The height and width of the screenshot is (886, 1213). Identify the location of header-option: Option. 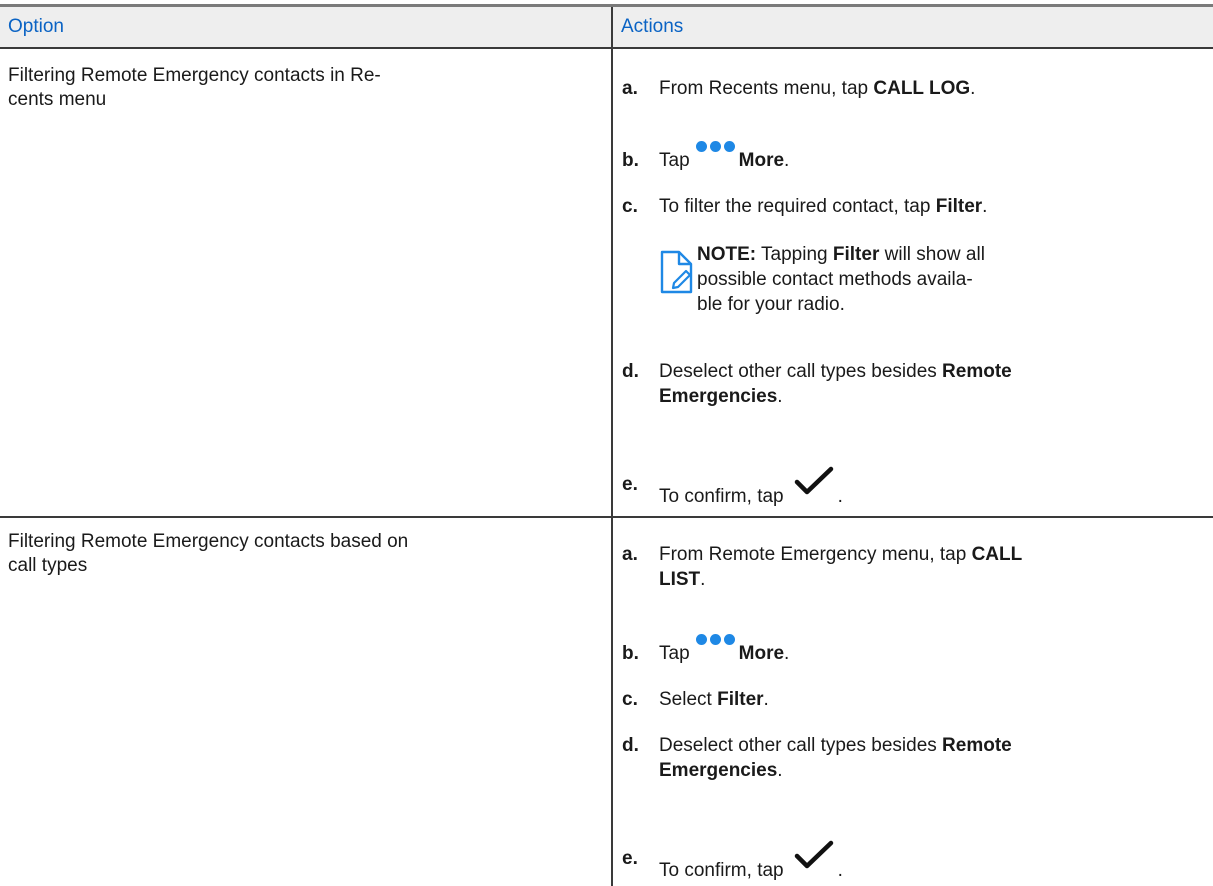
(36, 26).